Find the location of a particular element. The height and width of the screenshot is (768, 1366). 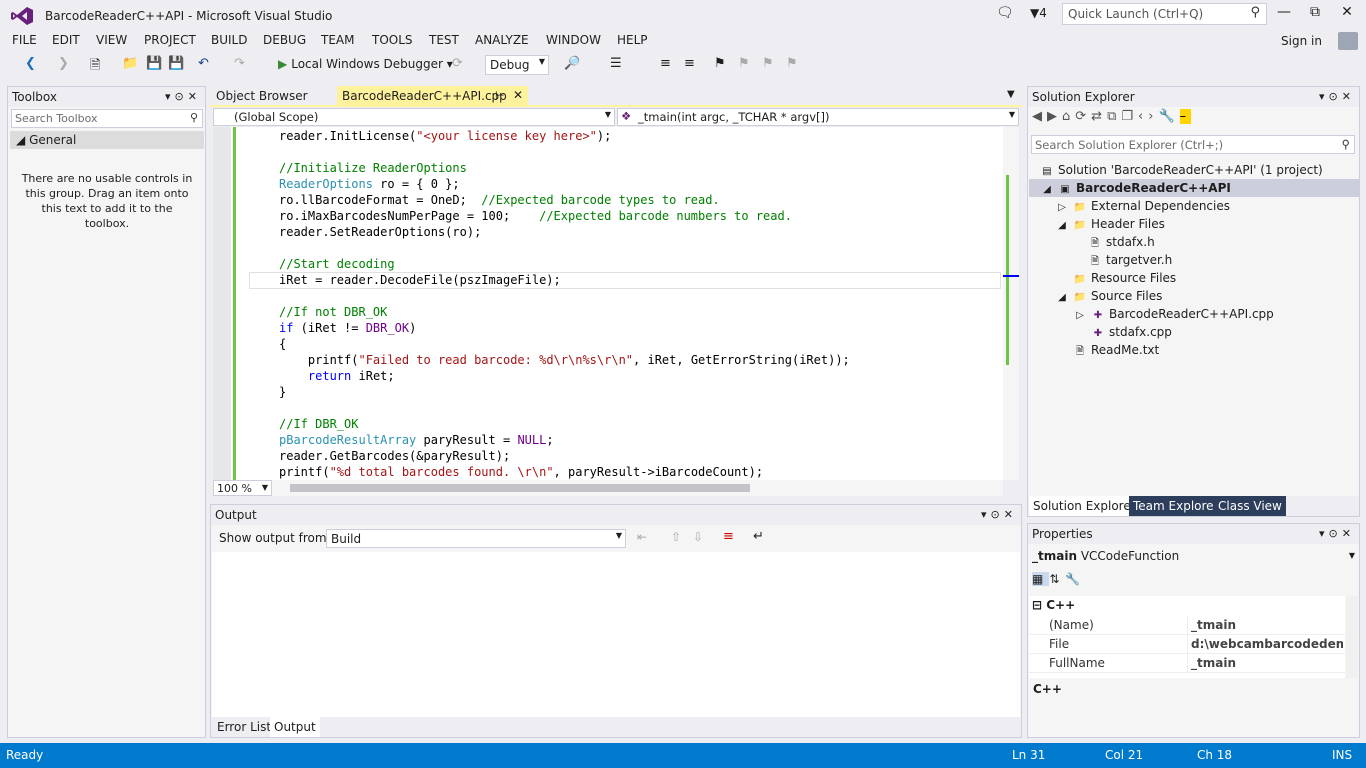

code-line: } is located at coordinates (564, 392).